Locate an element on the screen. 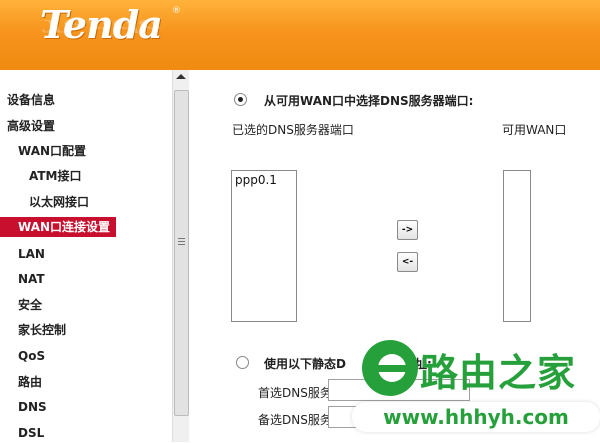 Image resolution: width=600 pixels, height=443 pixels. sidebar-item-routing: 路由 is located at coordinates (30, 382).